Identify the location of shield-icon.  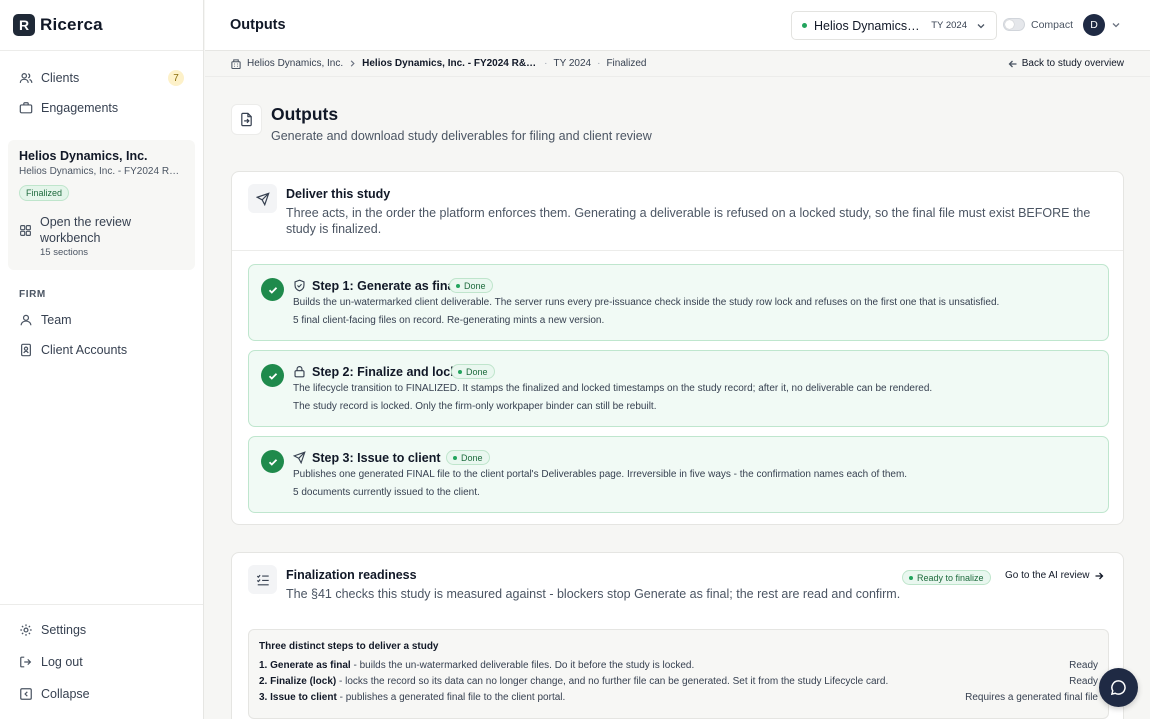
(299, 285).